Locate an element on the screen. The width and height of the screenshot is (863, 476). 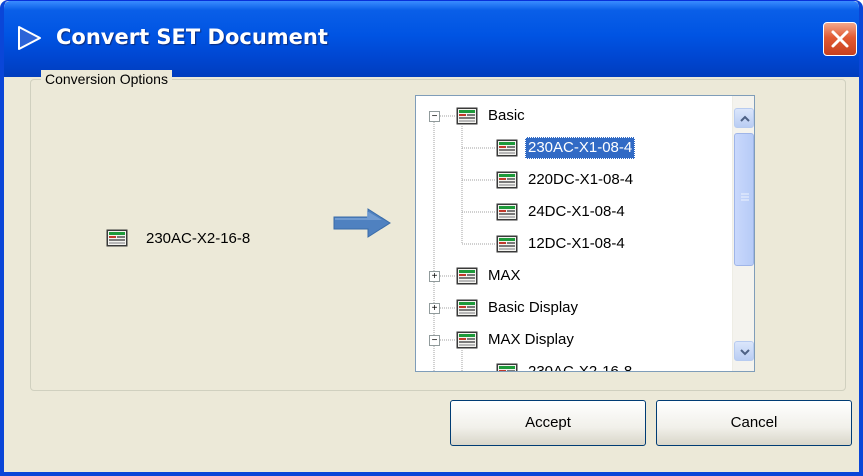
tree-node-24dc-x1-08-4: 24DC-X1-08-4 is located at coordinates (562, 212).